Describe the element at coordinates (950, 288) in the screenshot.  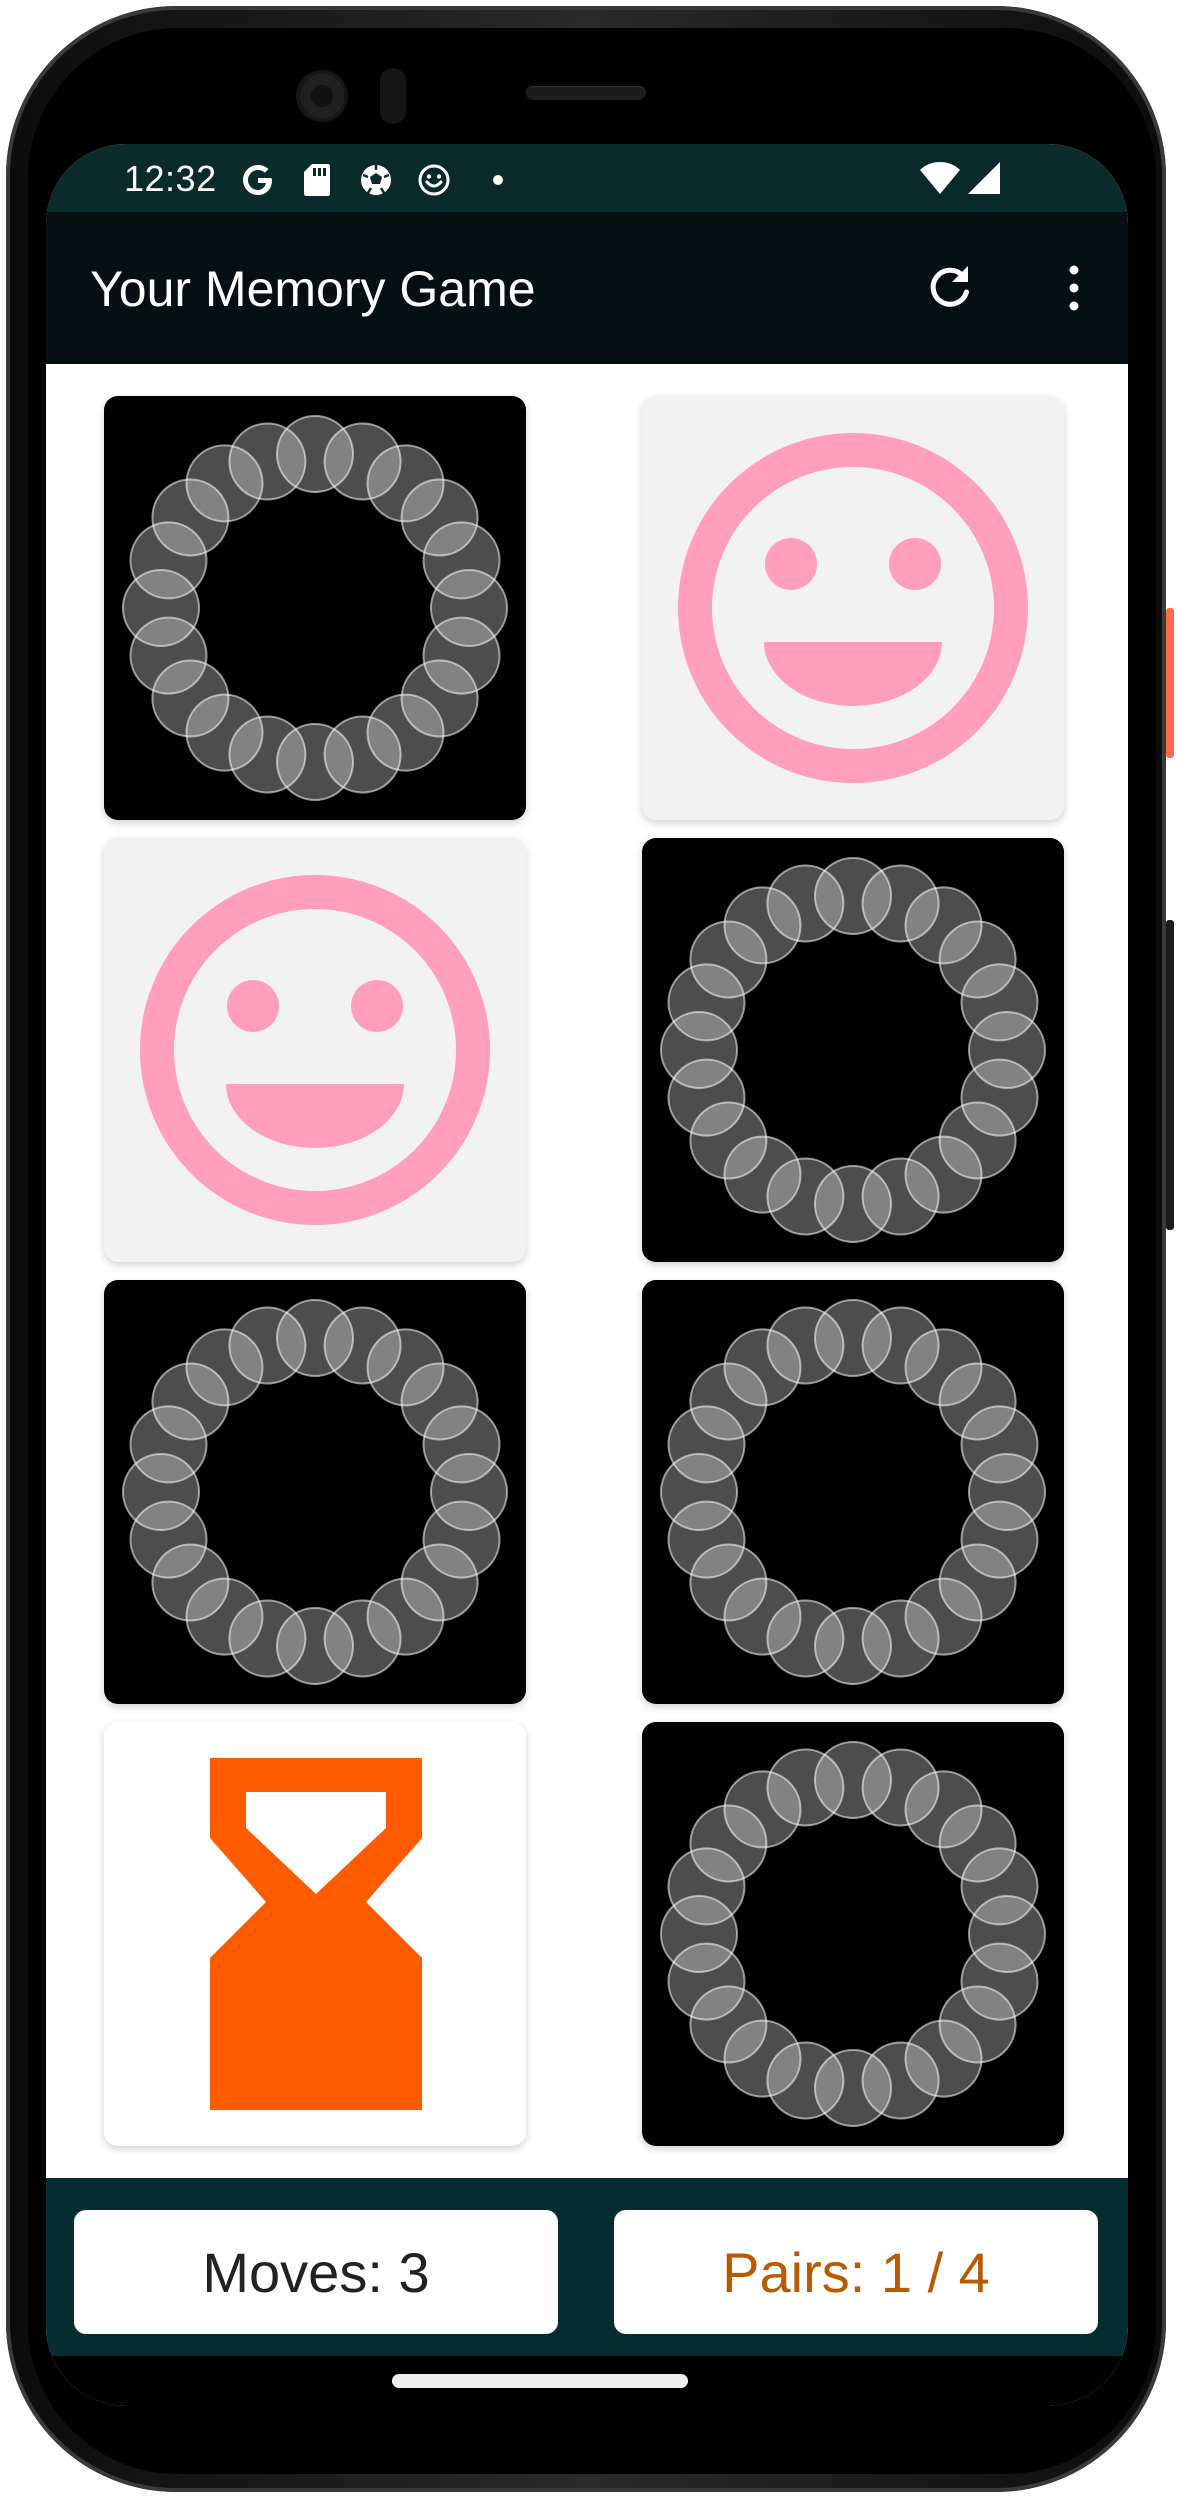
I see `refresh-icon` at that location.